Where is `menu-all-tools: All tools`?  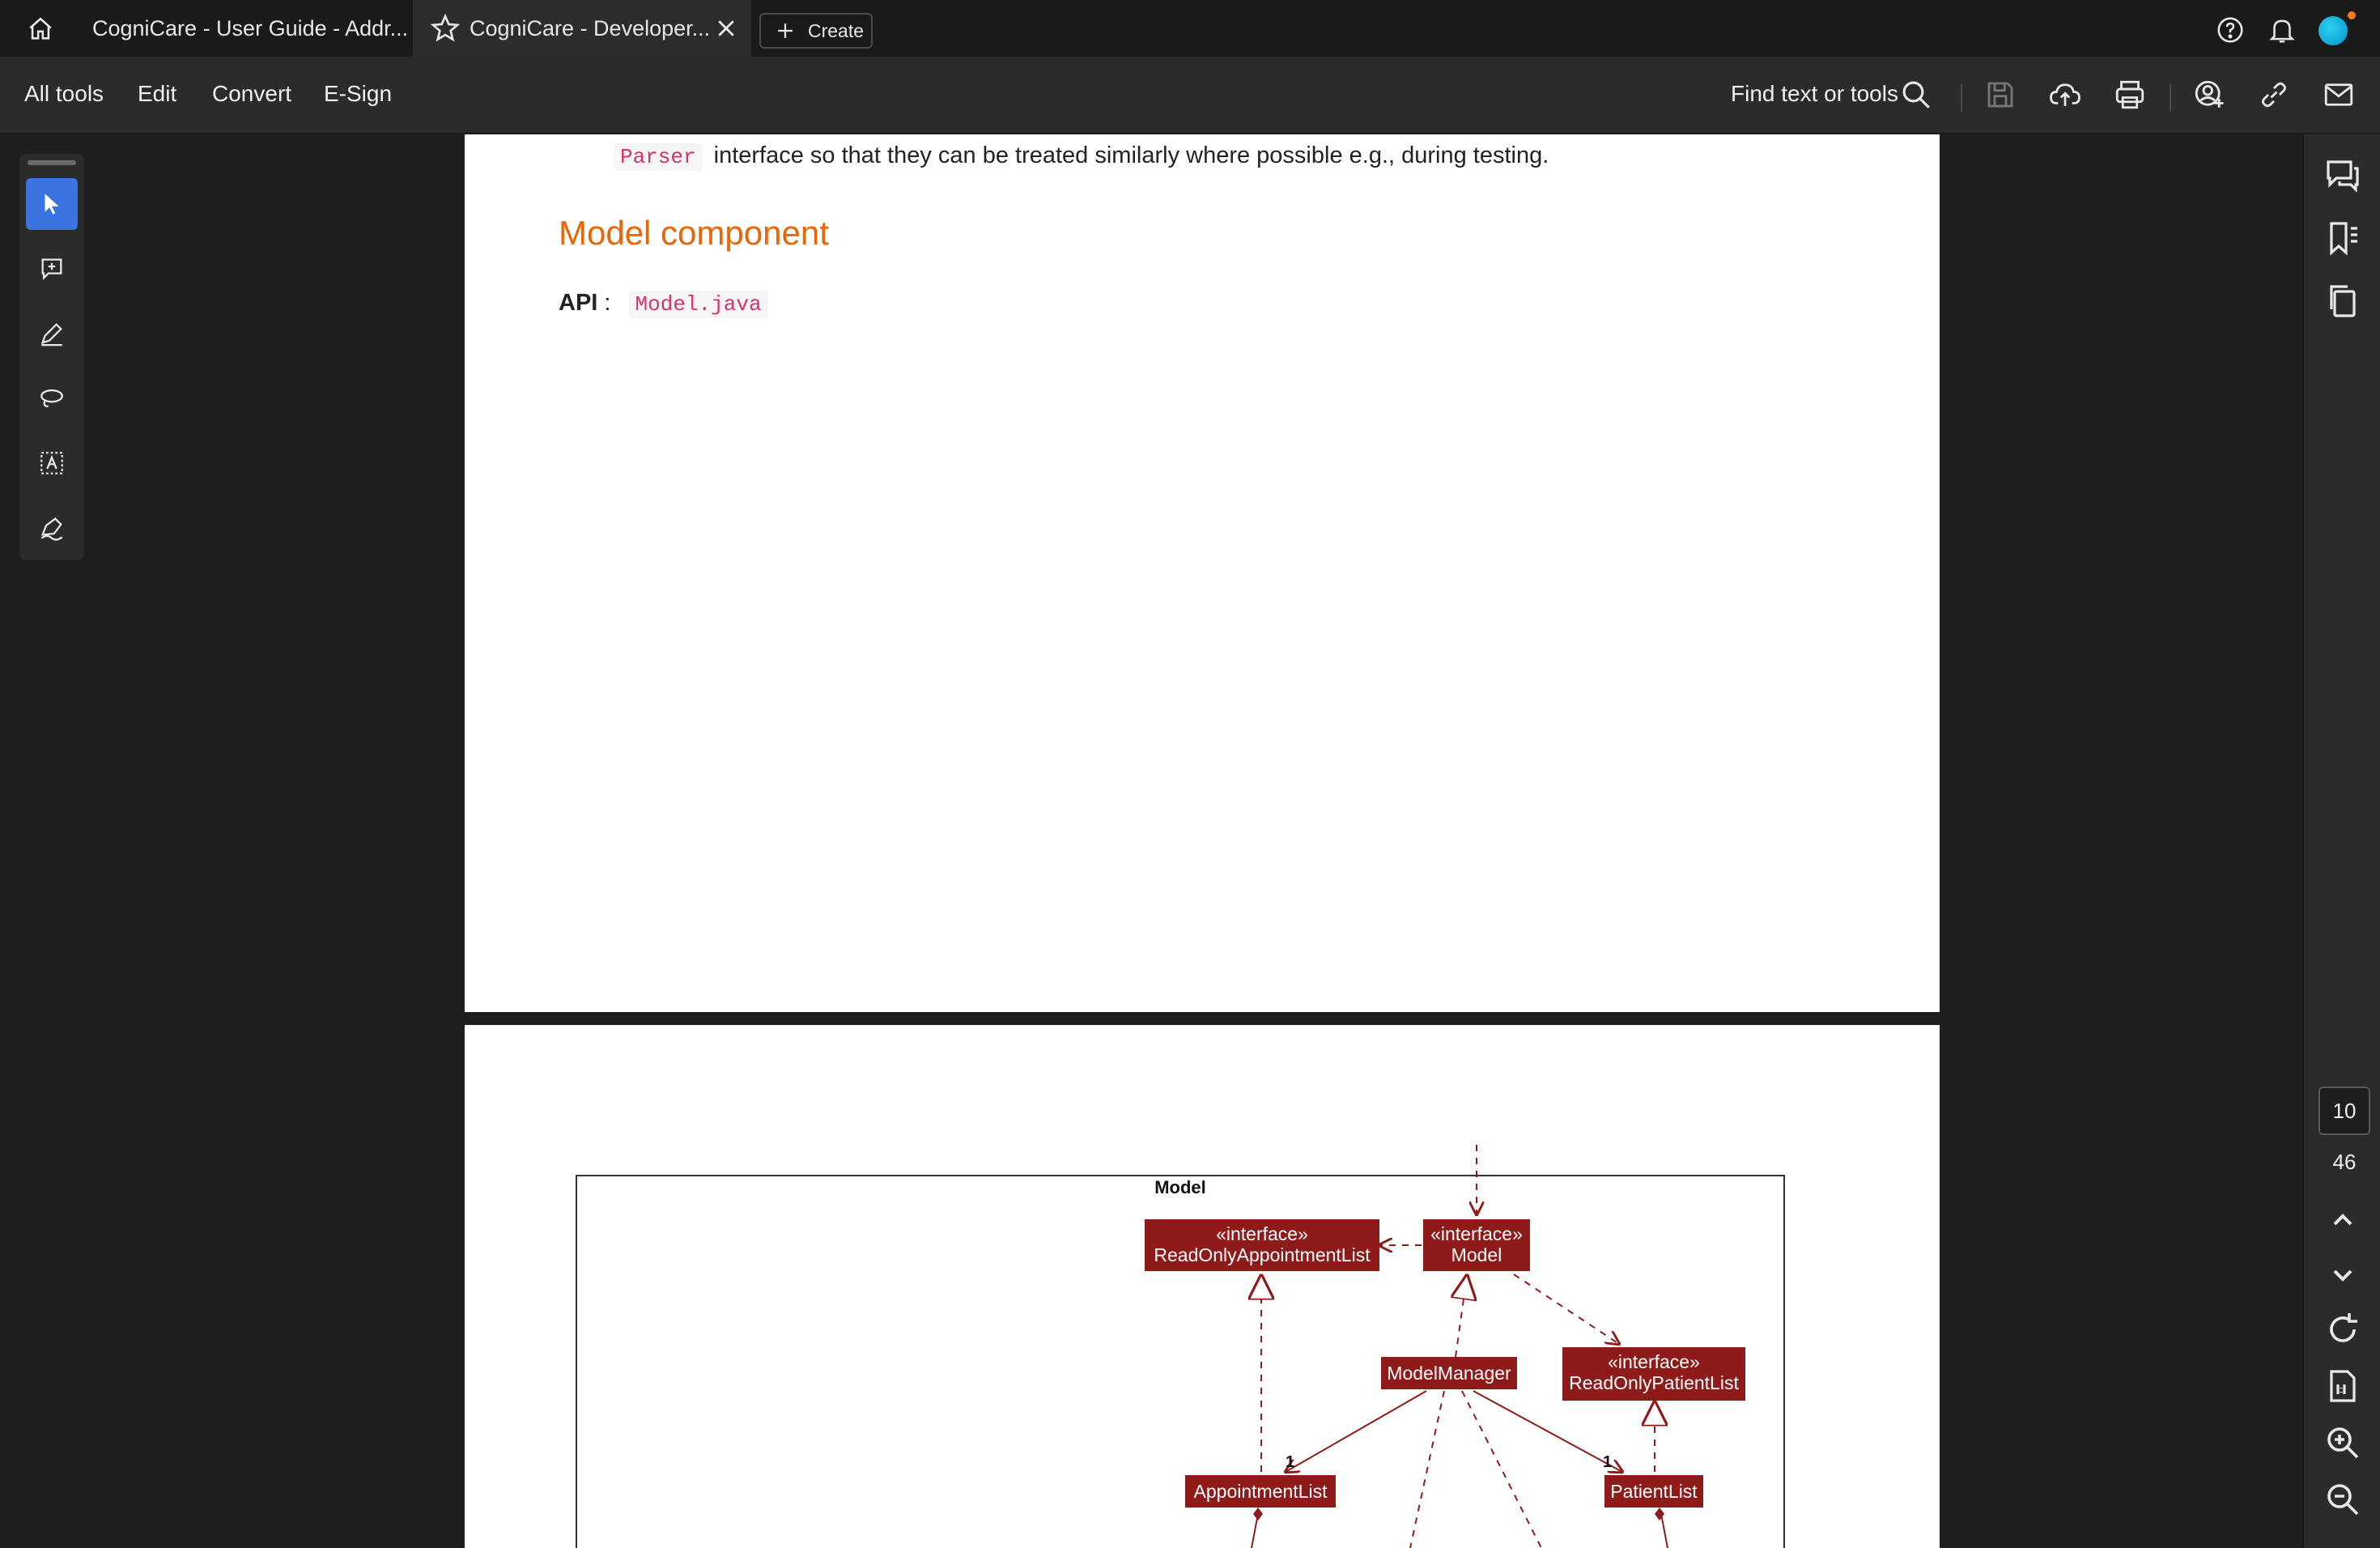
menu-all-tools: All tools is located at coordinates (64, 94).